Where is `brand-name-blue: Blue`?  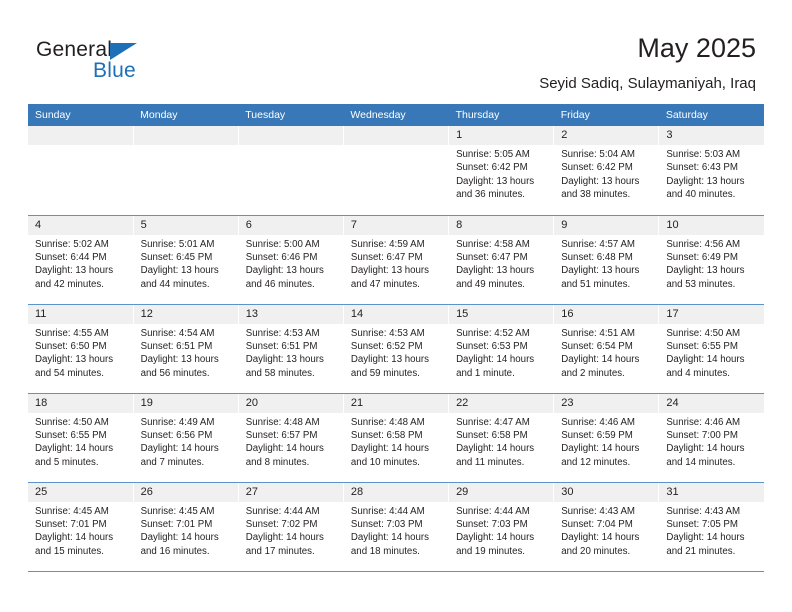 brand-name-blue: Blue is located at coordinates (114, 70).